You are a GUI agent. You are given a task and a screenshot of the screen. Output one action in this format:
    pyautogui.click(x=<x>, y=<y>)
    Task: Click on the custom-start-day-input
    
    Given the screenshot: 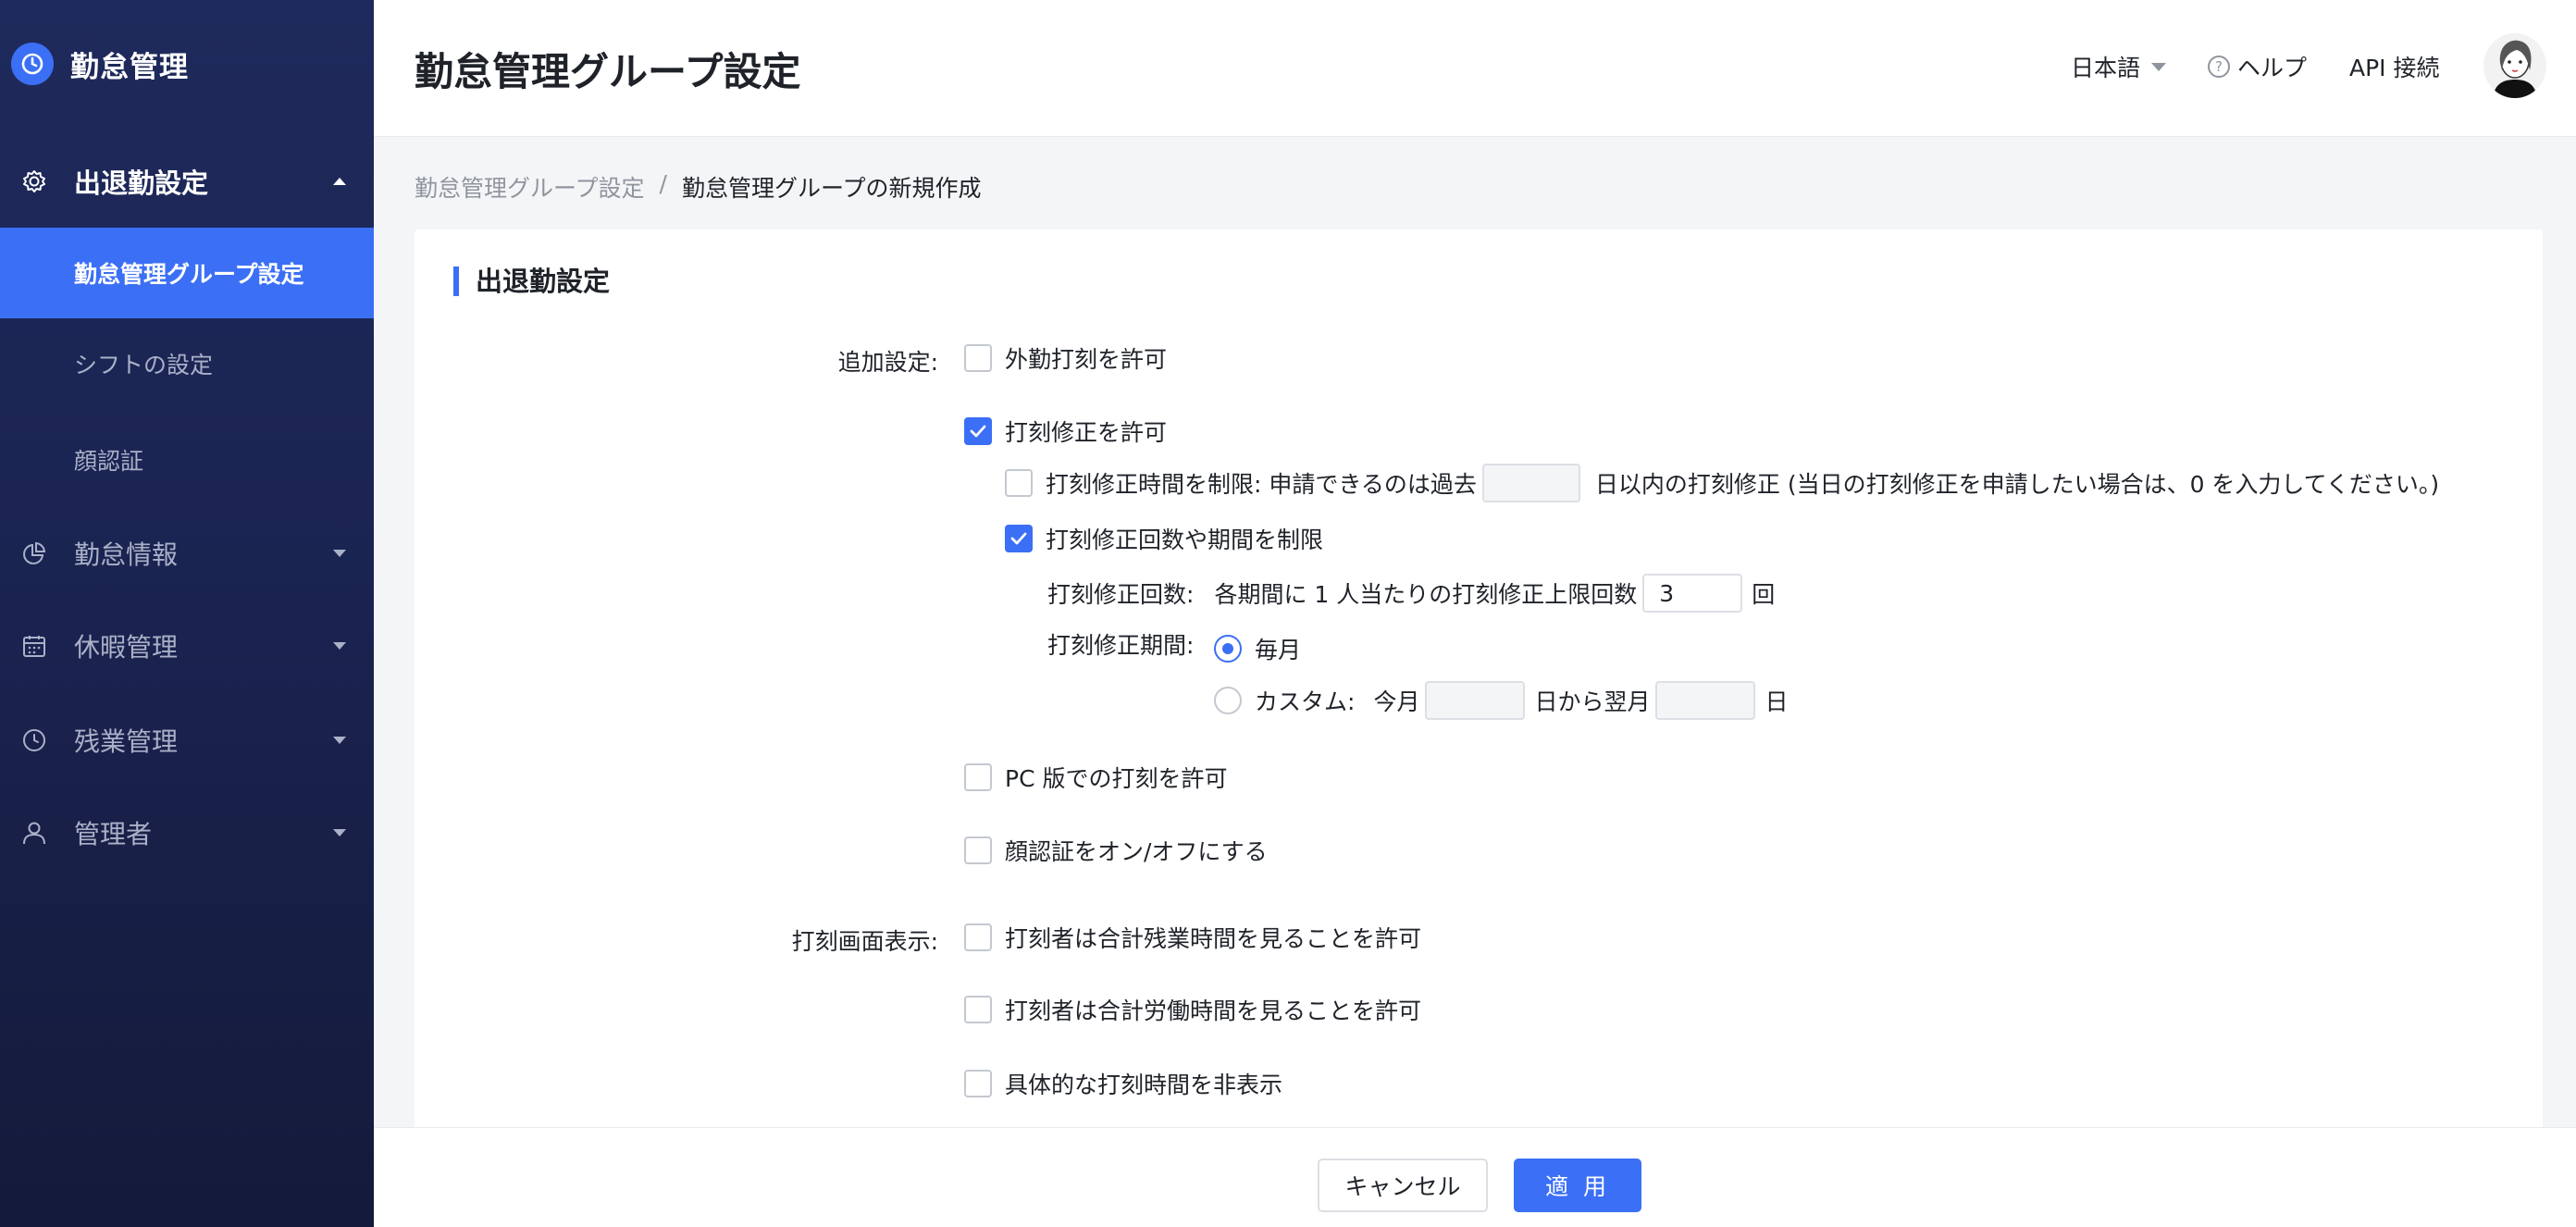 What is the action you would take?
    pyautogui.click(x=1476, y=700)
    